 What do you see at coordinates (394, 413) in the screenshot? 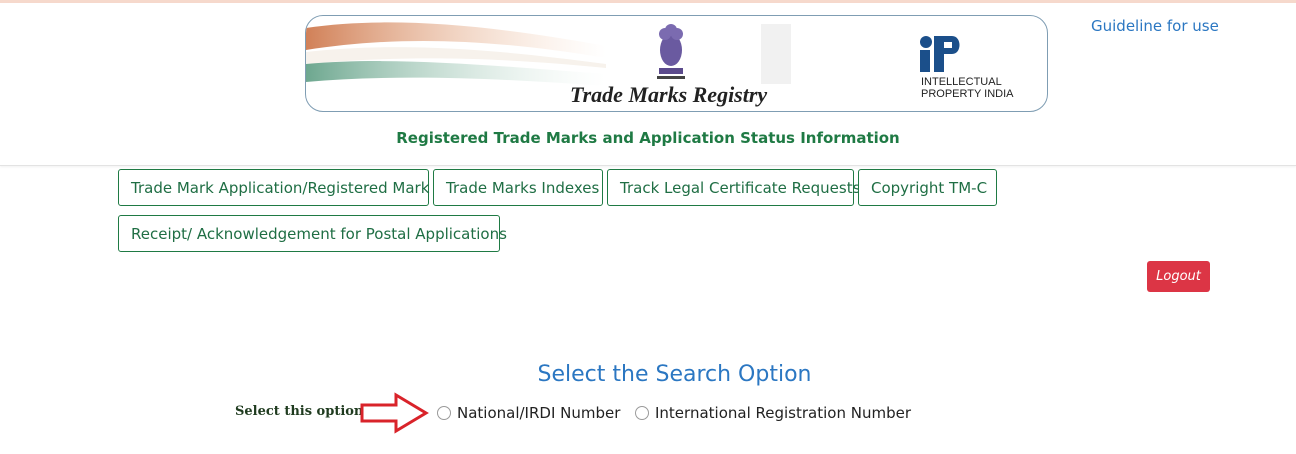
I see `right-arrow-icon` at bounding box center [394, 413].